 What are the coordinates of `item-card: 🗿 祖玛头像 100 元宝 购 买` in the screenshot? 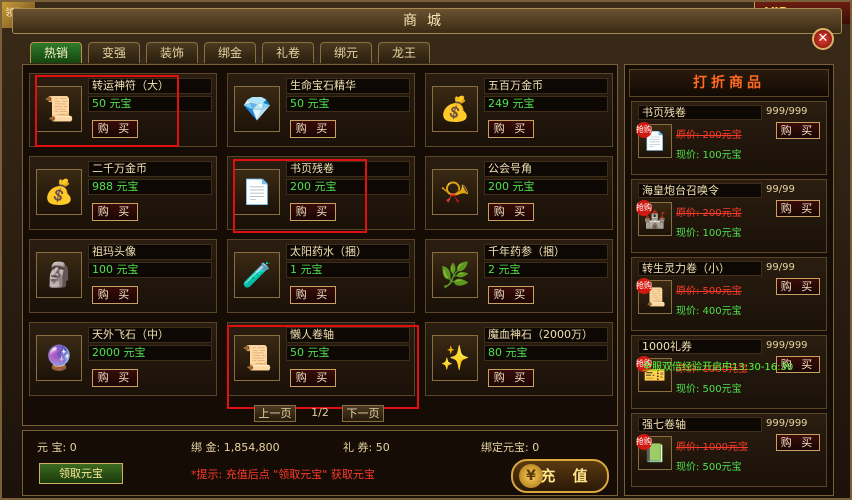 It's located at (123, 276).